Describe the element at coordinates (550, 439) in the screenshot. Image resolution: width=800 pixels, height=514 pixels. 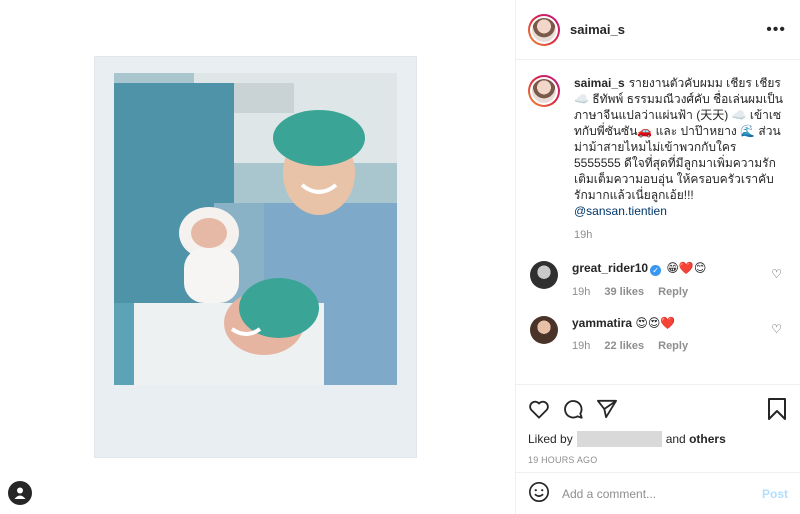
I see `liked-by-prefix: Liked by` at that location.